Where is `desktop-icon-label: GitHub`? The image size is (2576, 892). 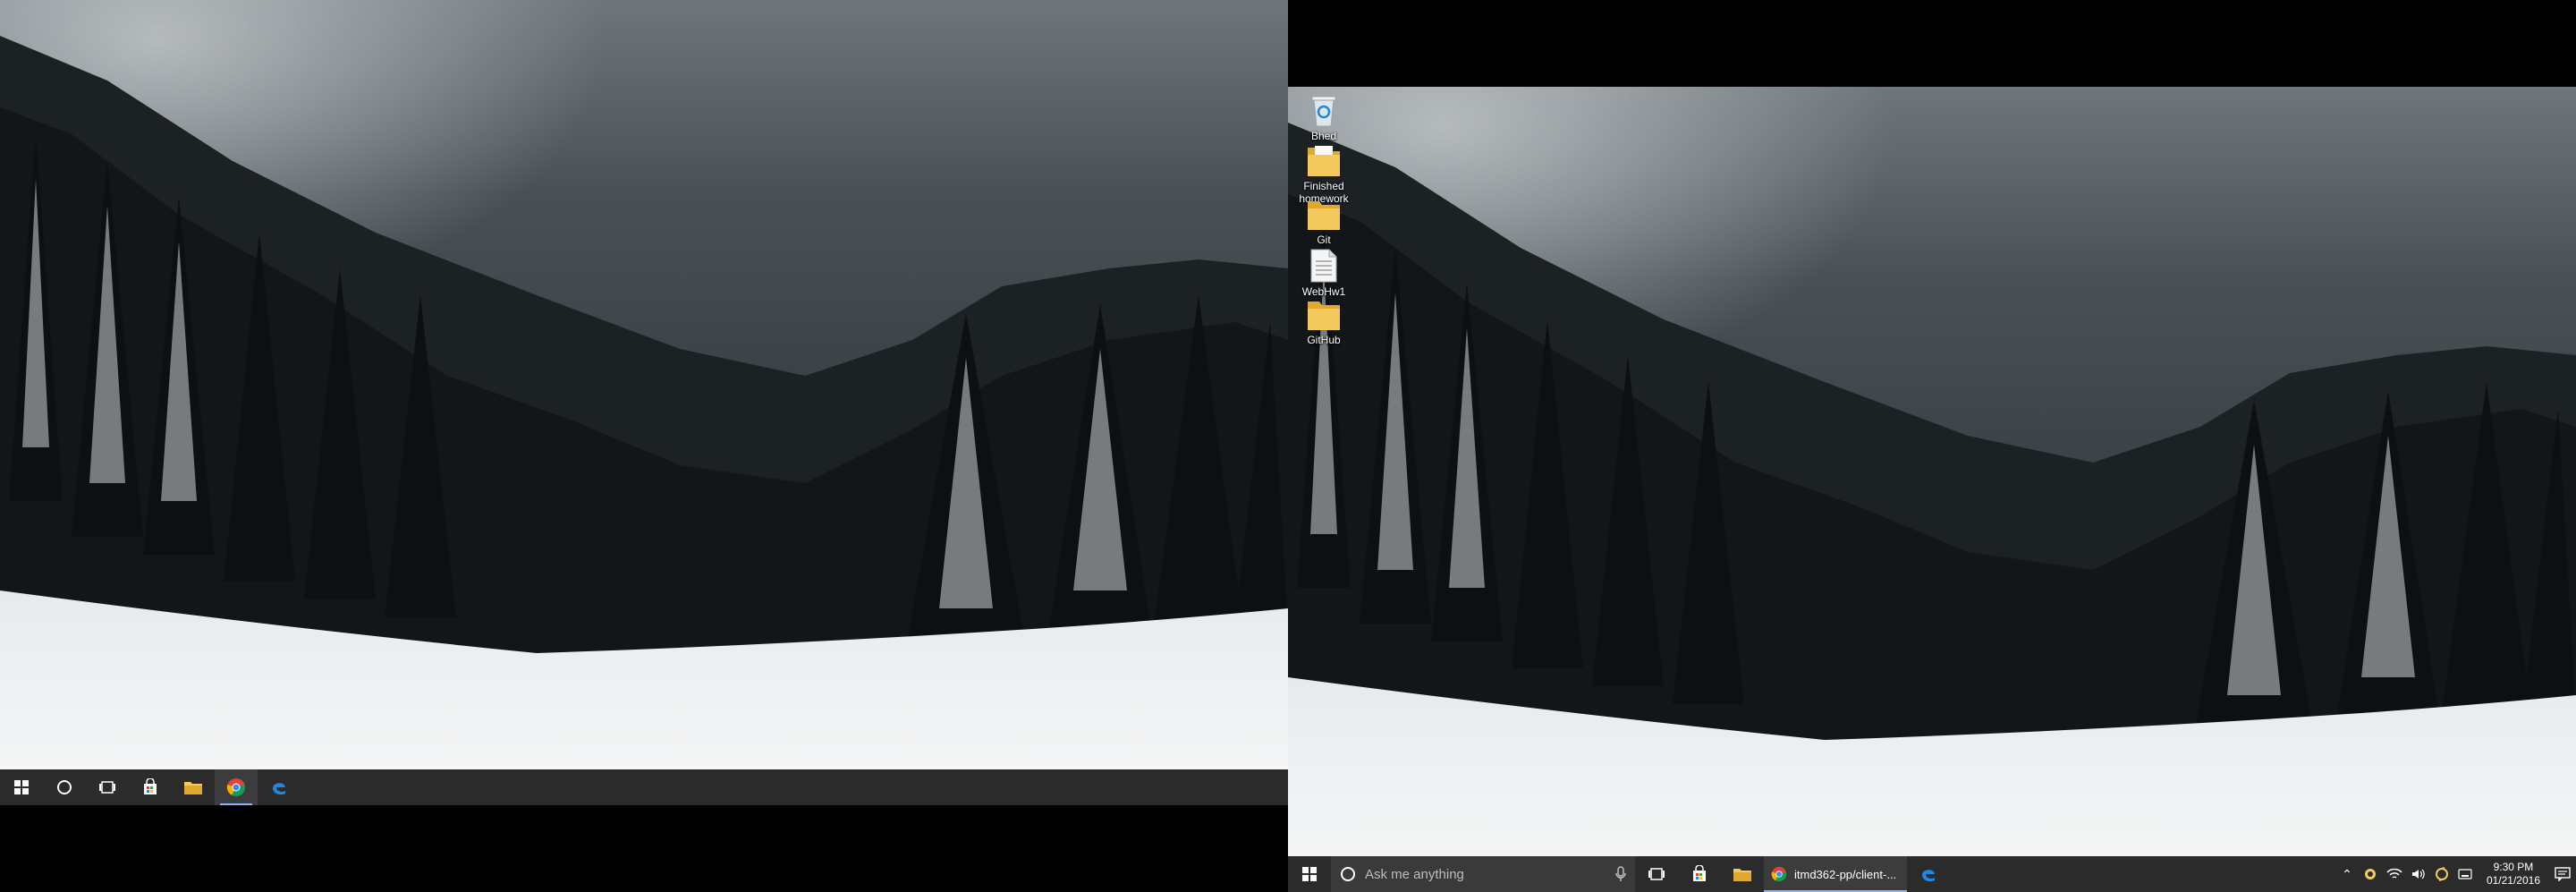 desktop-icon-label: GitHub is located at coordinates (1324, 340).